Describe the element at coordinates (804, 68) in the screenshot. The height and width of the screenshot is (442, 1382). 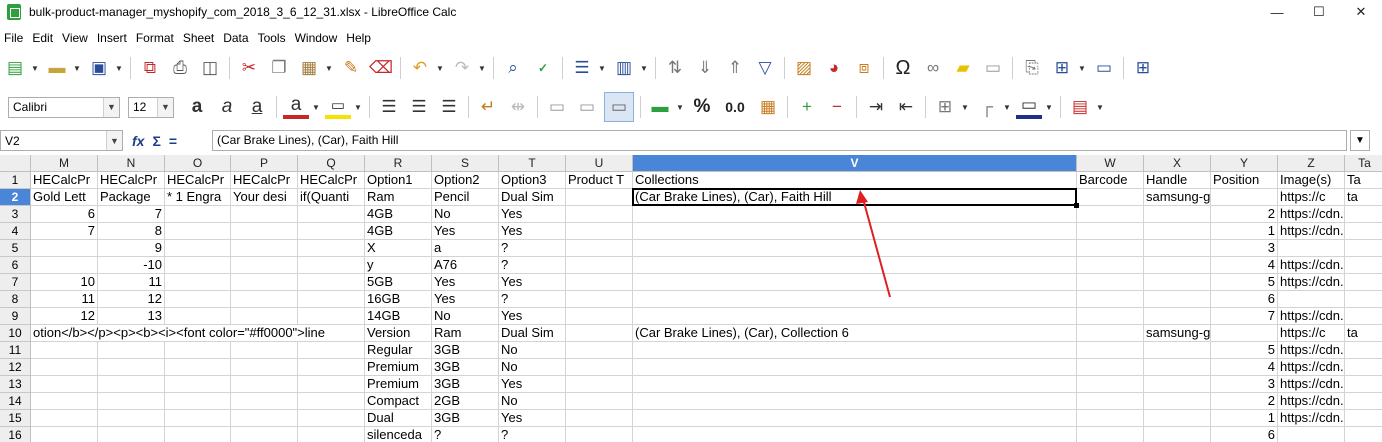
I see `insert-image-icon: ▨` at that location.